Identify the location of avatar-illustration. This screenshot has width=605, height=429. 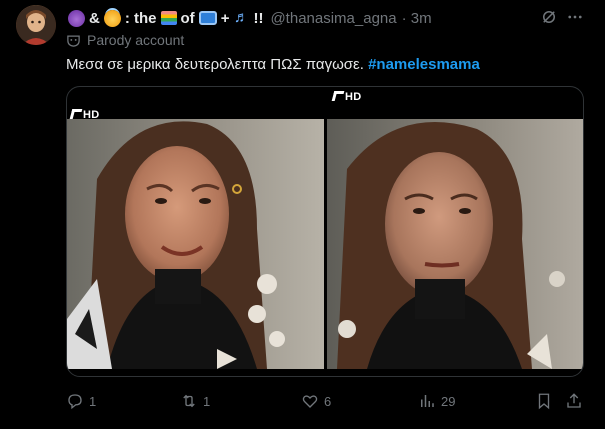
(36, 25).